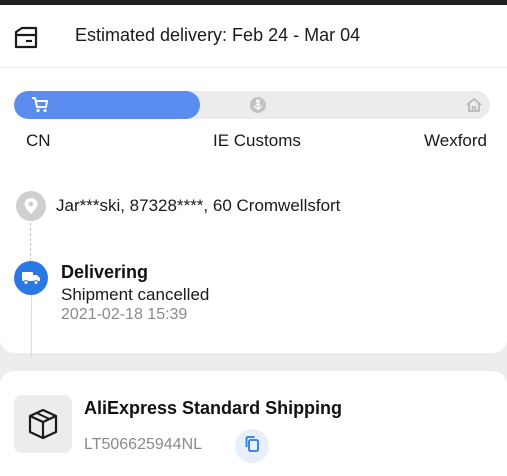 The width and height of the screenshot is (507, 476). What do you see at coordinates (31, 278) in the screenshot?
I see `truck-icon` at bounding box center [31, 278].